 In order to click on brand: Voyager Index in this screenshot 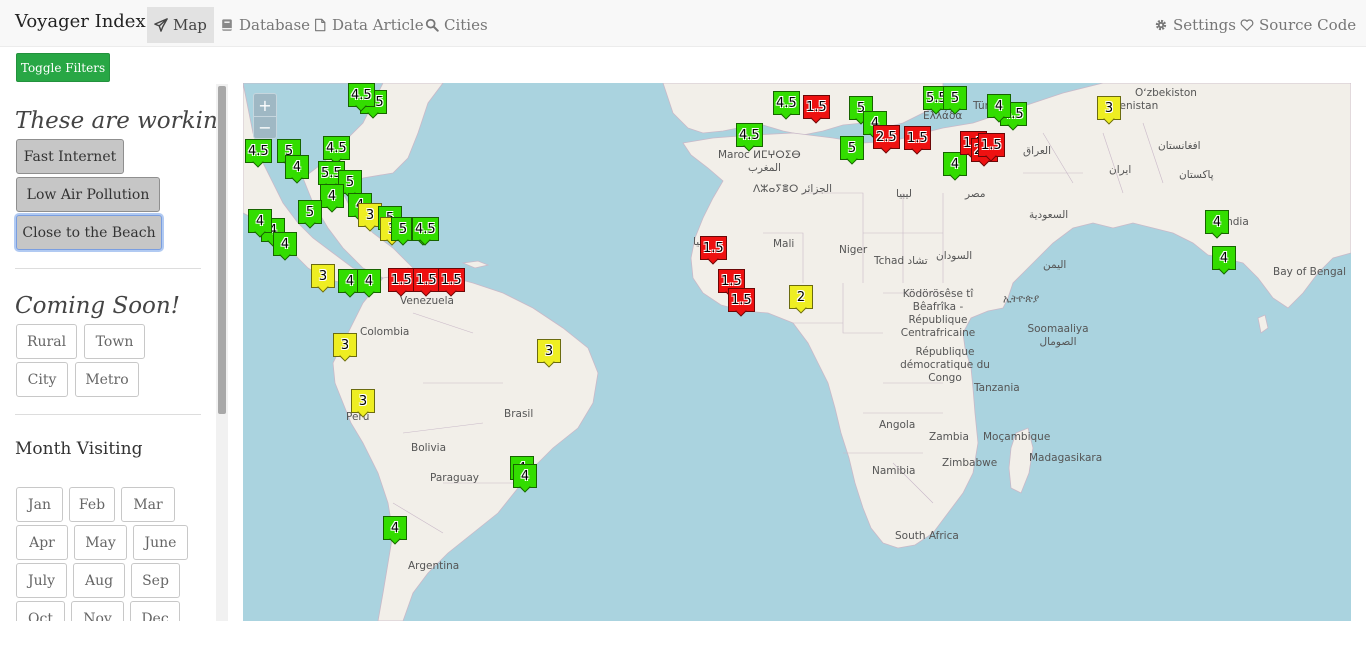, I will do `click(80, 21)`.